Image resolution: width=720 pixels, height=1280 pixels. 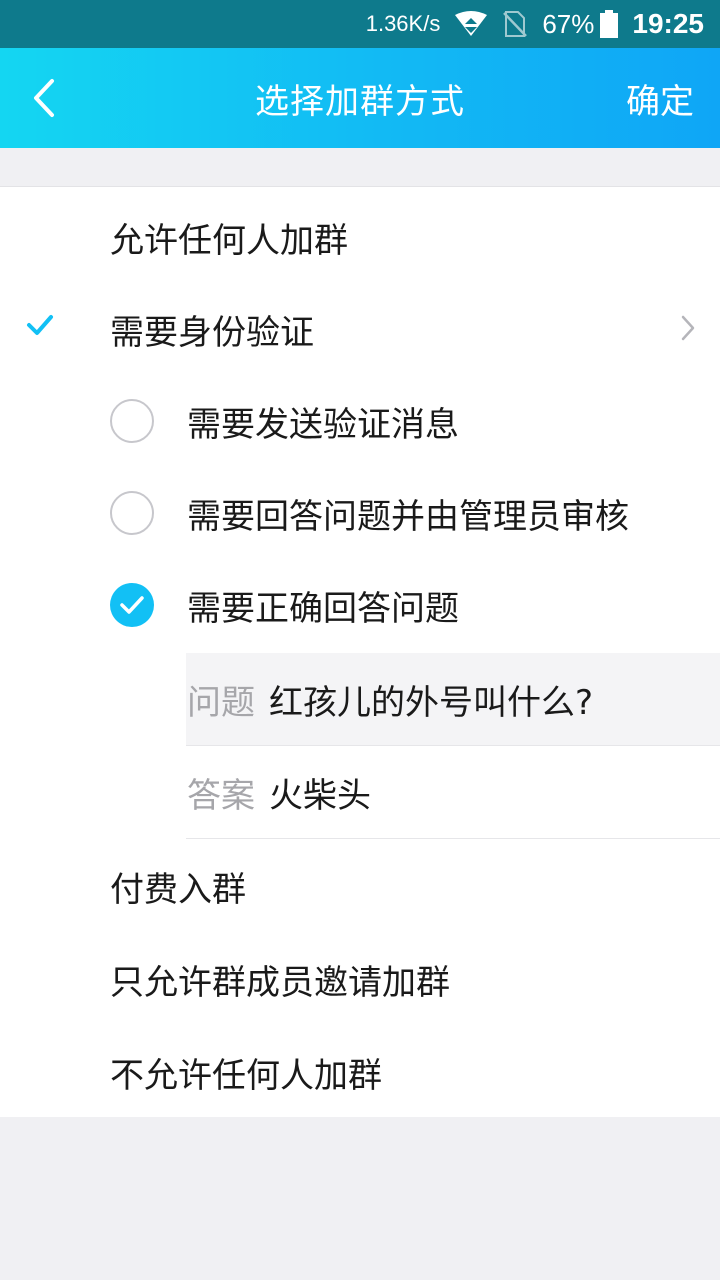 I want to click on title-bar: 选择加群方式 确定, so click(x=360, y=98).